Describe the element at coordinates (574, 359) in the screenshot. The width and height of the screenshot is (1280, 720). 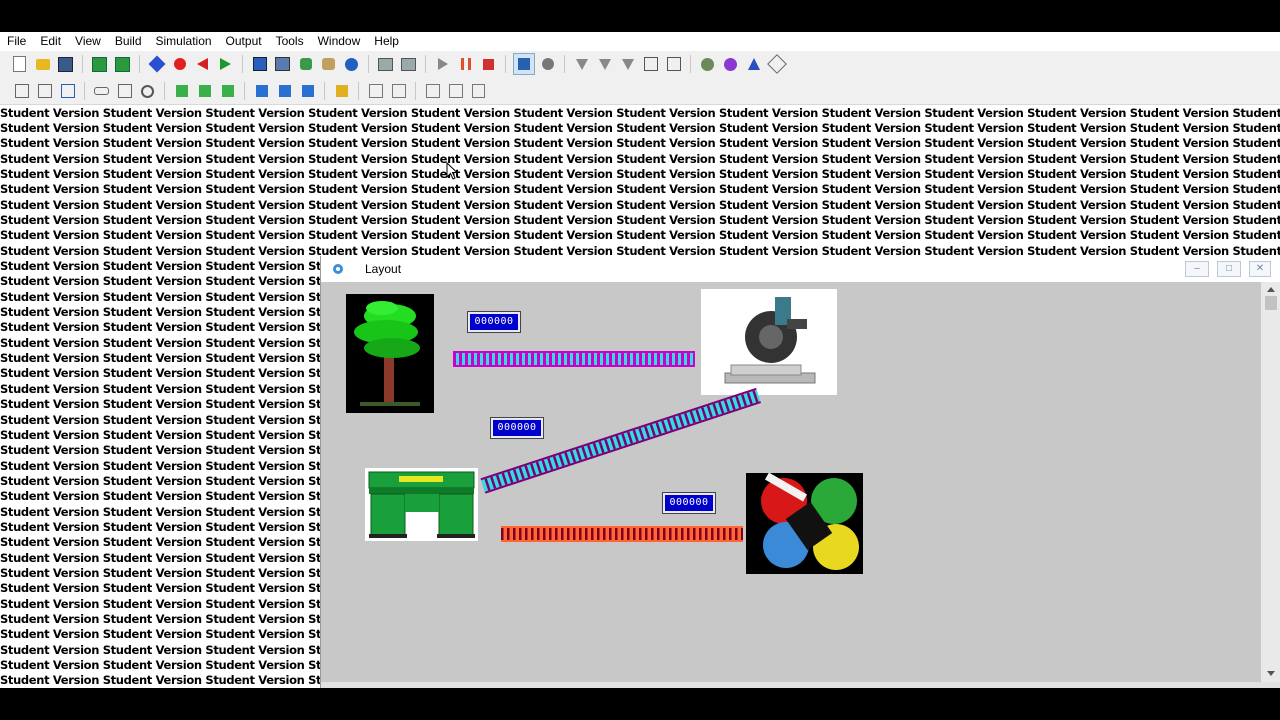
I see `conveyor-tree-to-saw` at that location.